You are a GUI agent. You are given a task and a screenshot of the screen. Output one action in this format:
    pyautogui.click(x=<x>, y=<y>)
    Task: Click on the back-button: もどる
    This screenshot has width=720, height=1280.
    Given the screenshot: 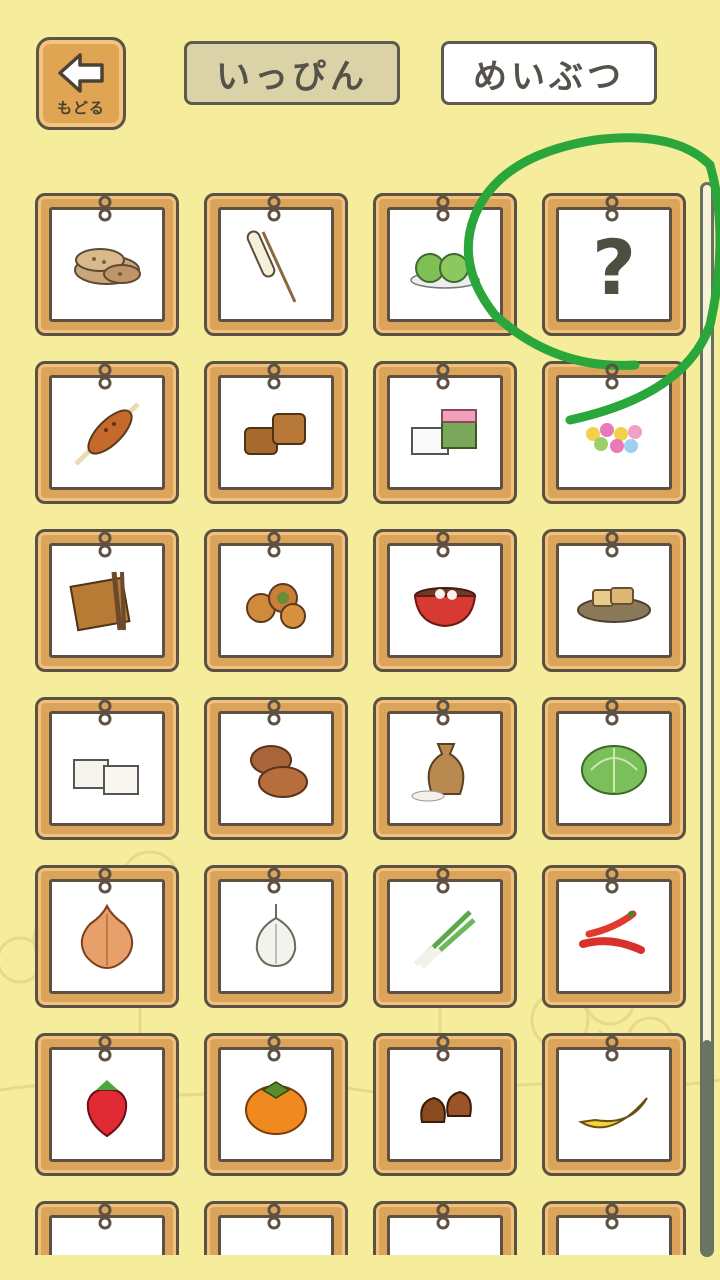 What is the action you would take?
    pyautogui.click(x=81, y=83)
    